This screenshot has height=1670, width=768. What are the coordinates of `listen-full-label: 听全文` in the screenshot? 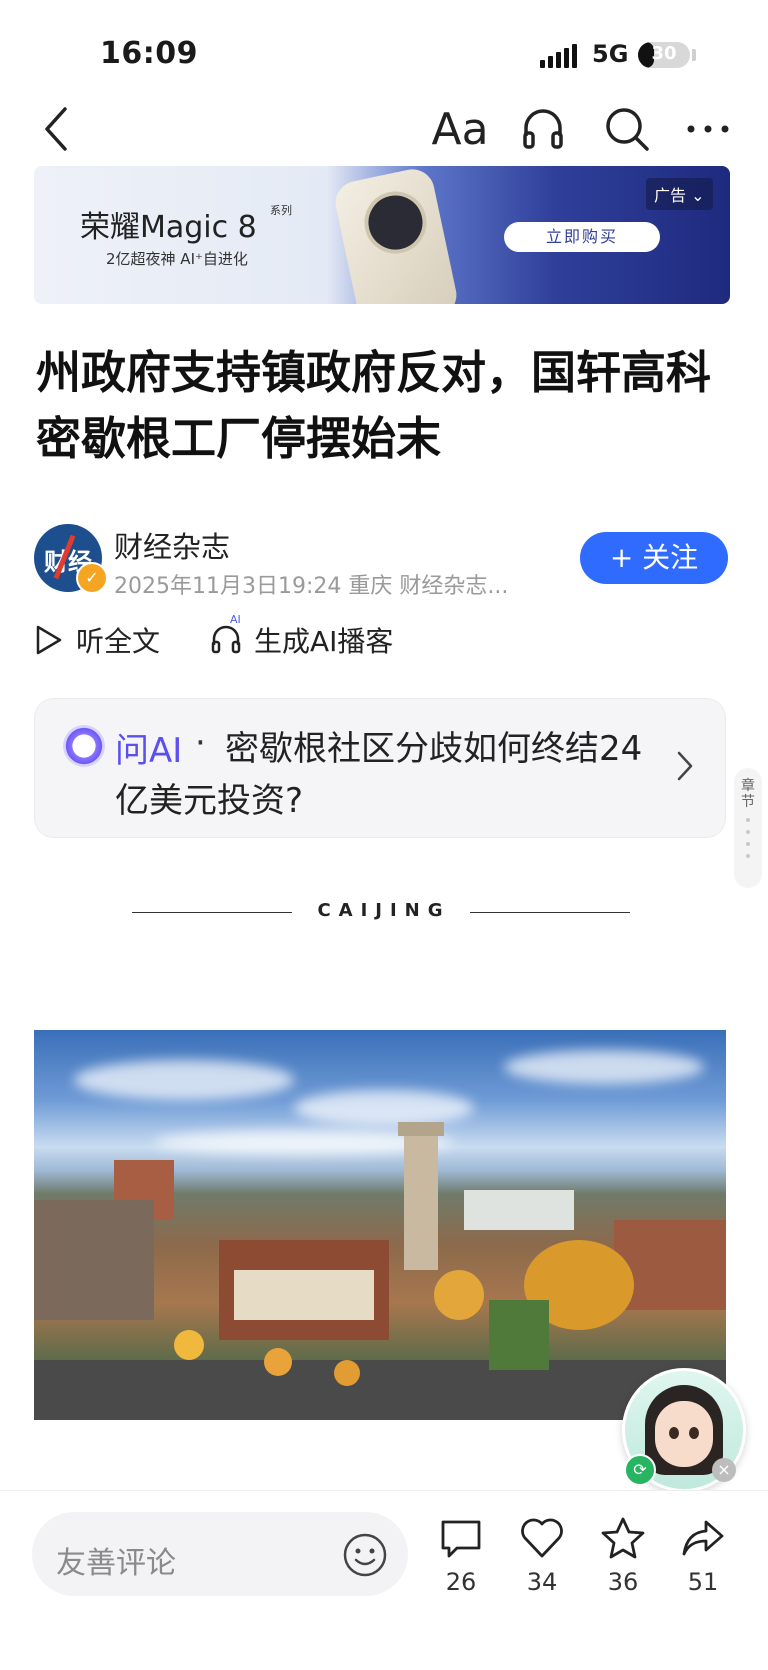 It's located at (118, 641).